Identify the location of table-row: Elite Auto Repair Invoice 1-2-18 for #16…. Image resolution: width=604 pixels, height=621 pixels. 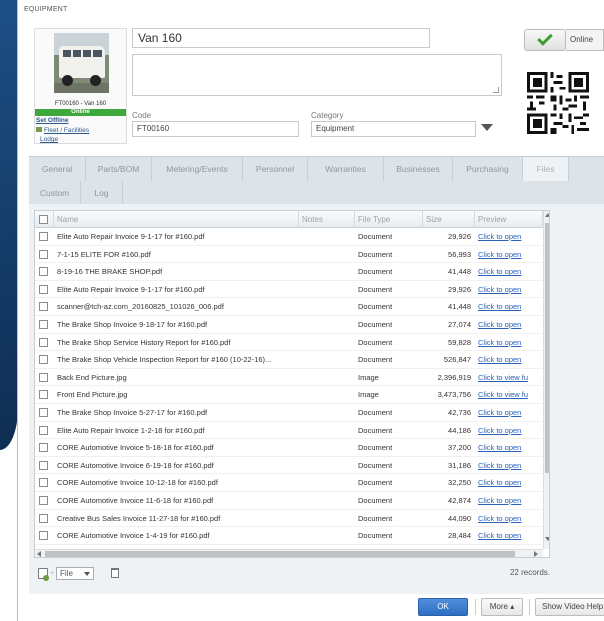
(289, 431).